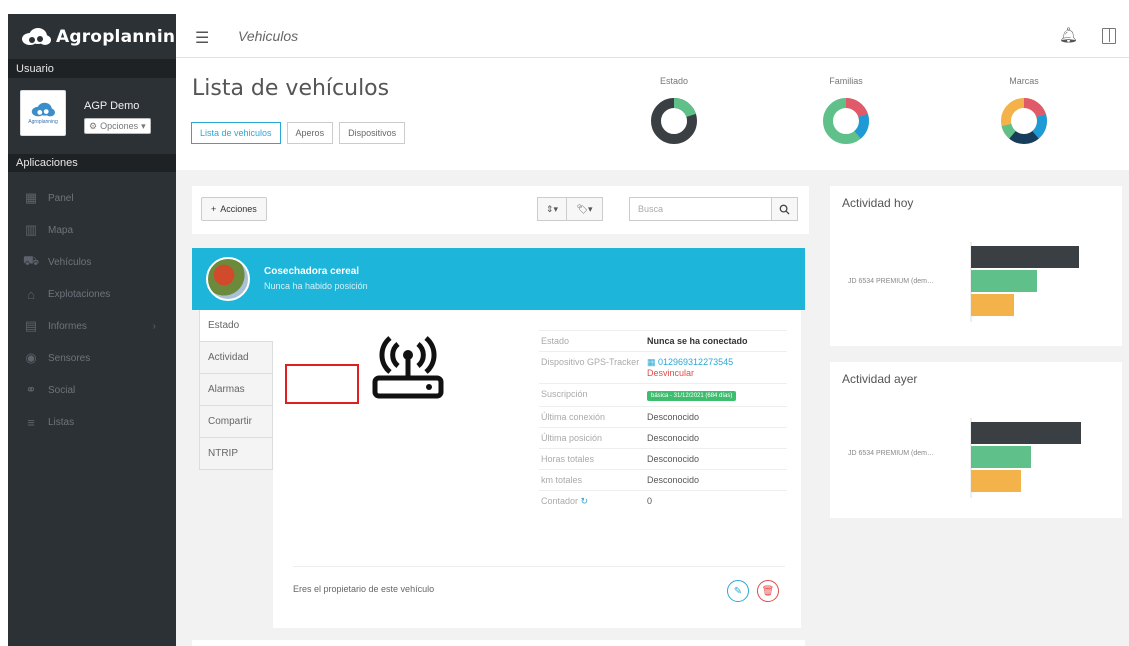 This screenshot has width=1129, height=646. Describe the element at coordinates (592, 501) in the screenshot. I see `counter-key: Contador ↻` at that location.